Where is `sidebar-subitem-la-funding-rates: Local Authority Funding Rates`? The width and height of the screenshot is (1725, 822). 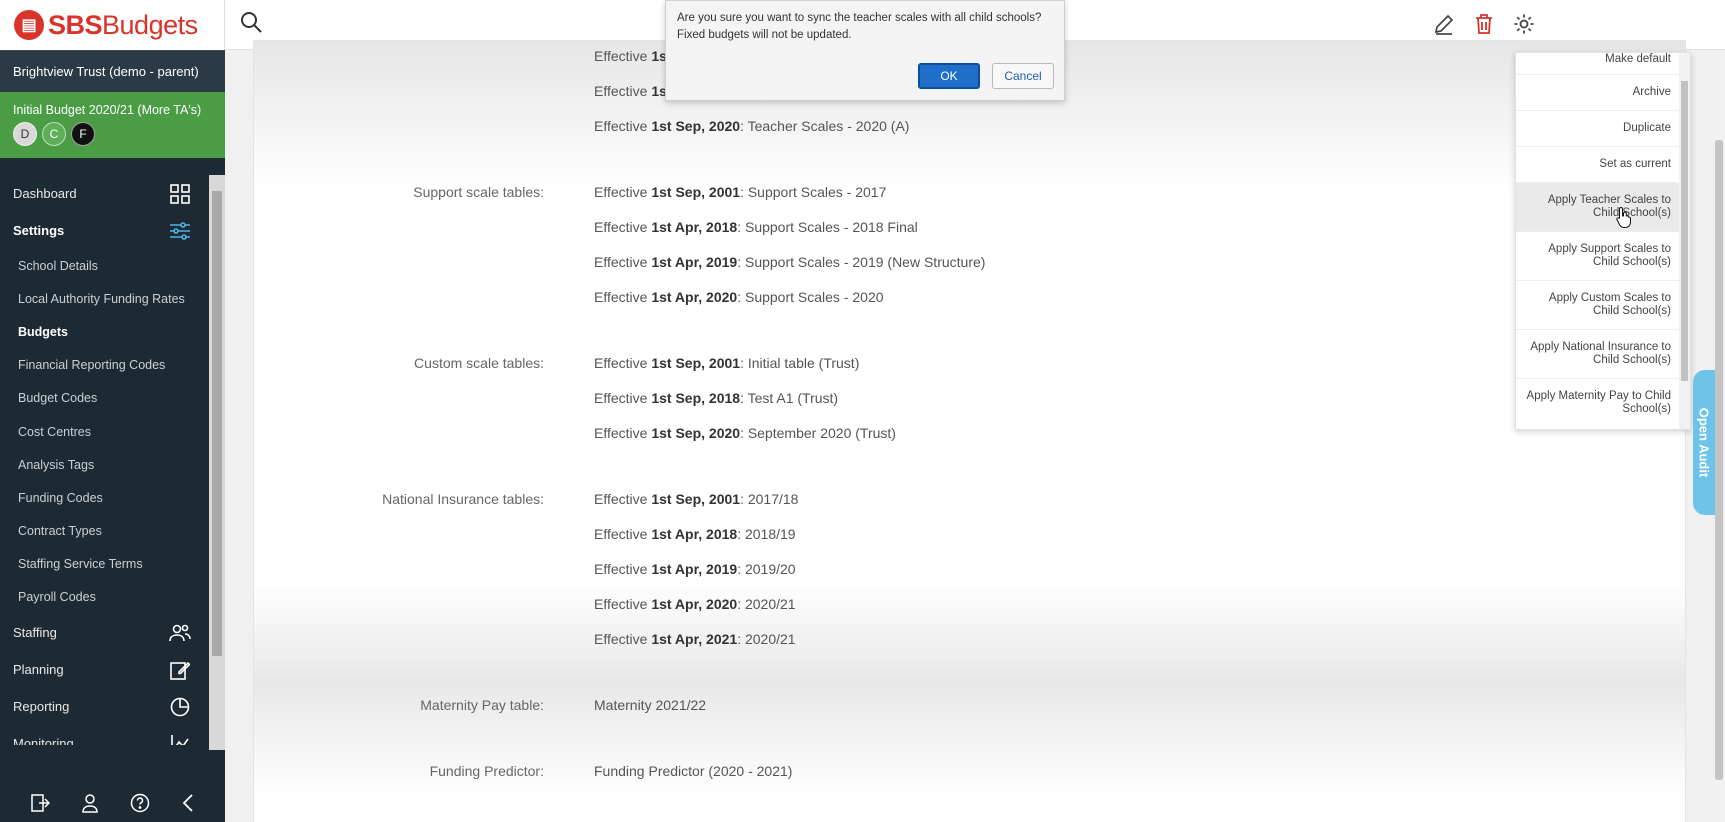 sidebar-subitem-la-funding-rates: Local Authority Funding Rates is located at coordinates (104, 298).